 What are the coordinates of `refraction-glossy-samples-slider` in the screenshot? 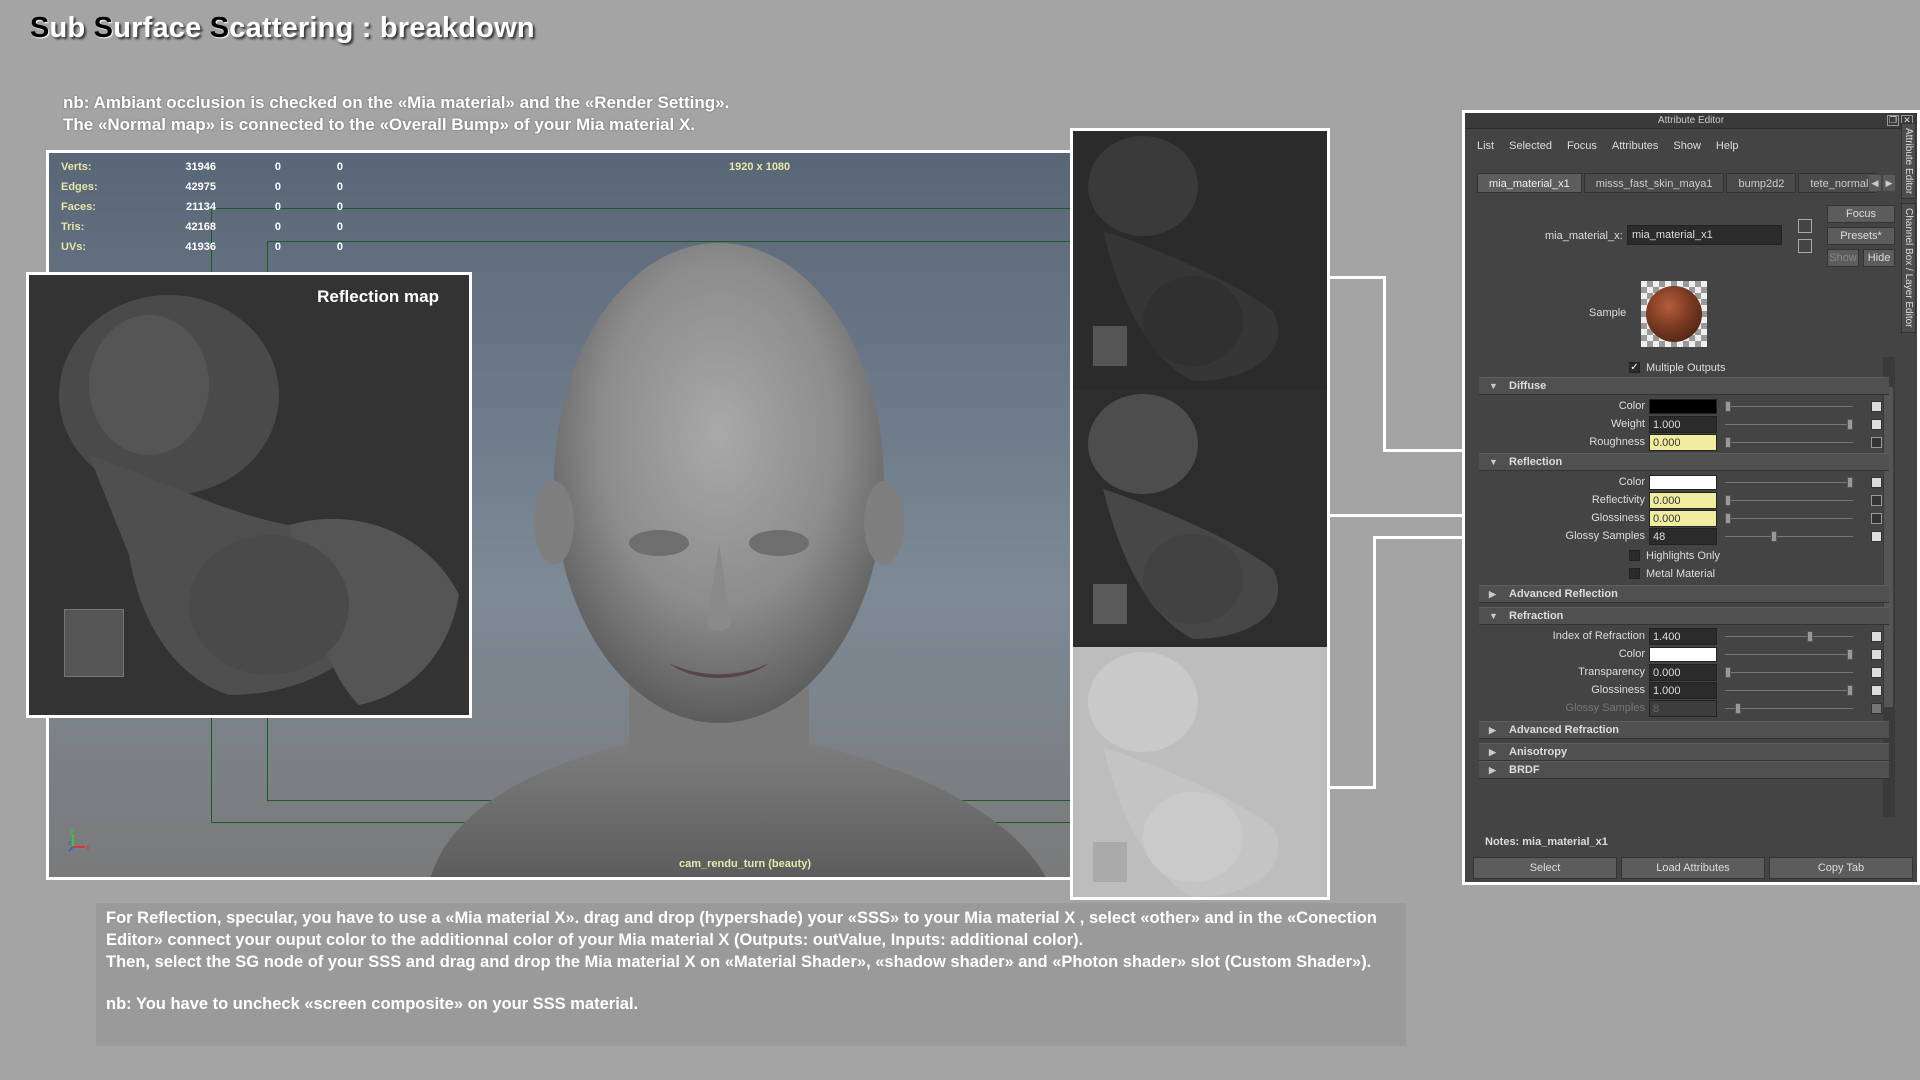 It's located at (1789, 708).